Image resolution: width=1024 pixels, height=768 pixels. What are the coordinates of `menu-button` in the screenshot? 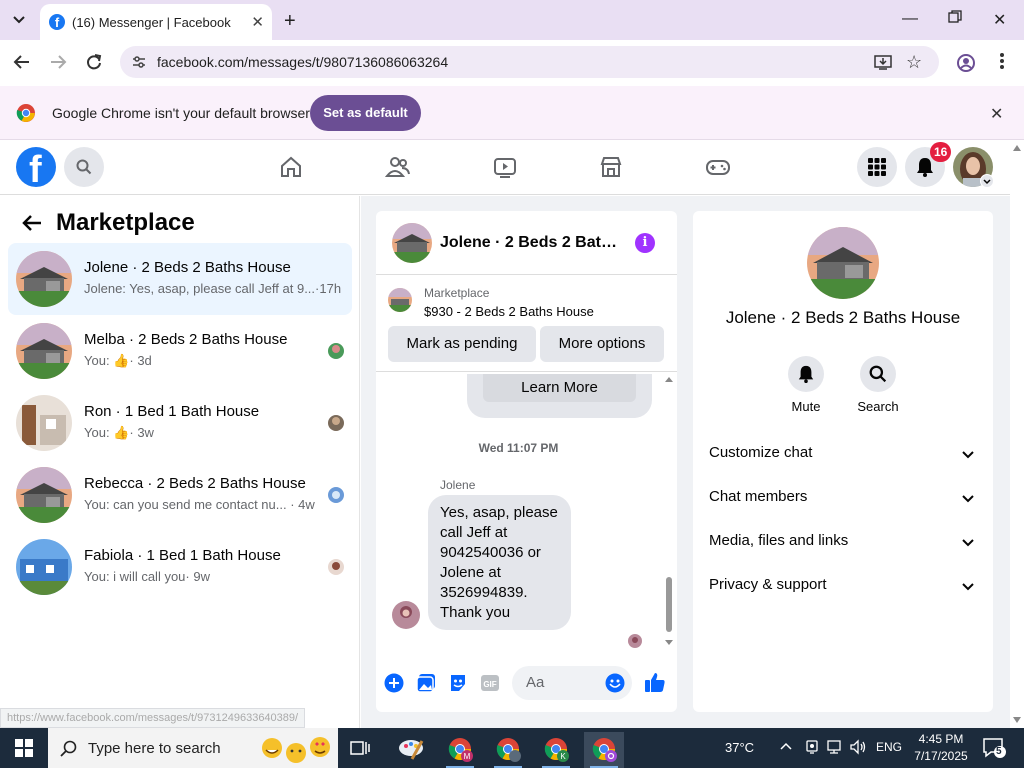 It's located at (877, 167).